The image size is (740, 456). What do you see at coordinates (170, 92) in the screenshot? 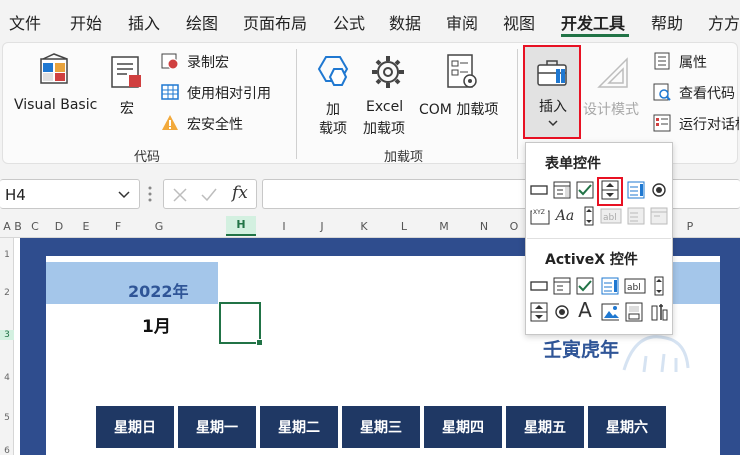
I see `table-grid-icon` at bounding box center [170, 92].